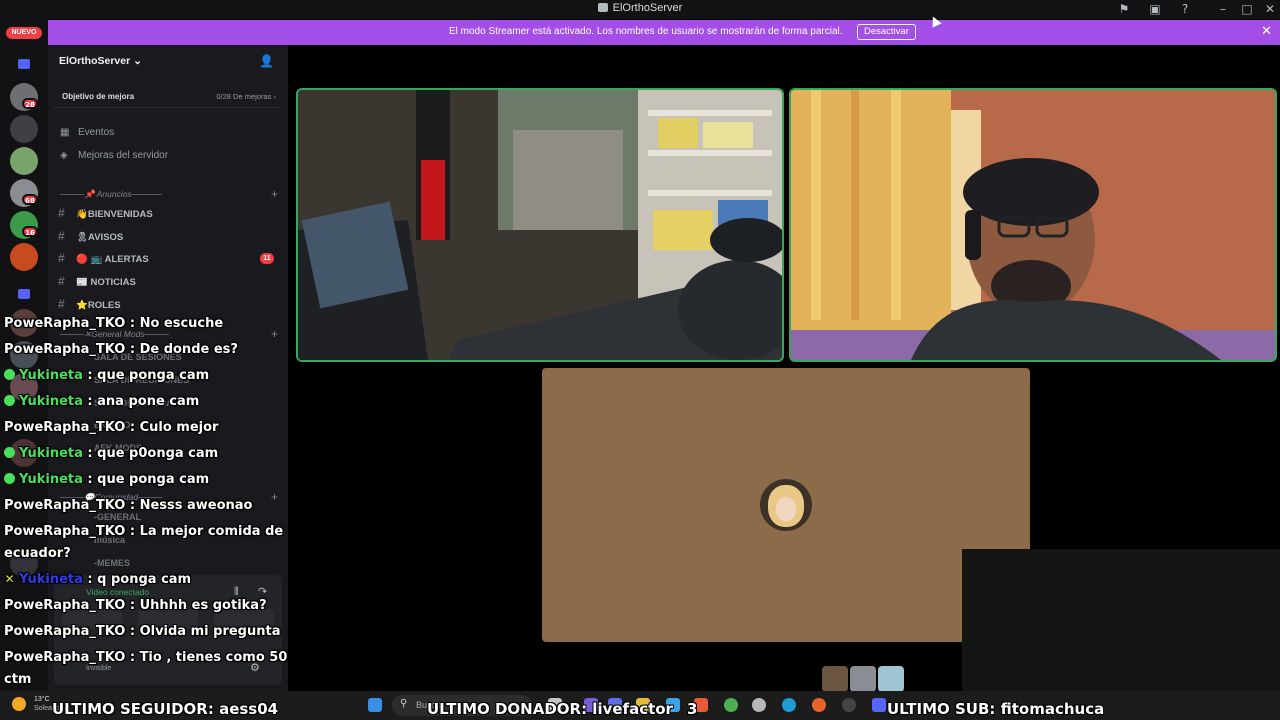 Image resolution: width=1280 pixels, height=720 pixels. Describe the element at coordinates (375, 705) in the screenshot. I see `start-icon` at that location.